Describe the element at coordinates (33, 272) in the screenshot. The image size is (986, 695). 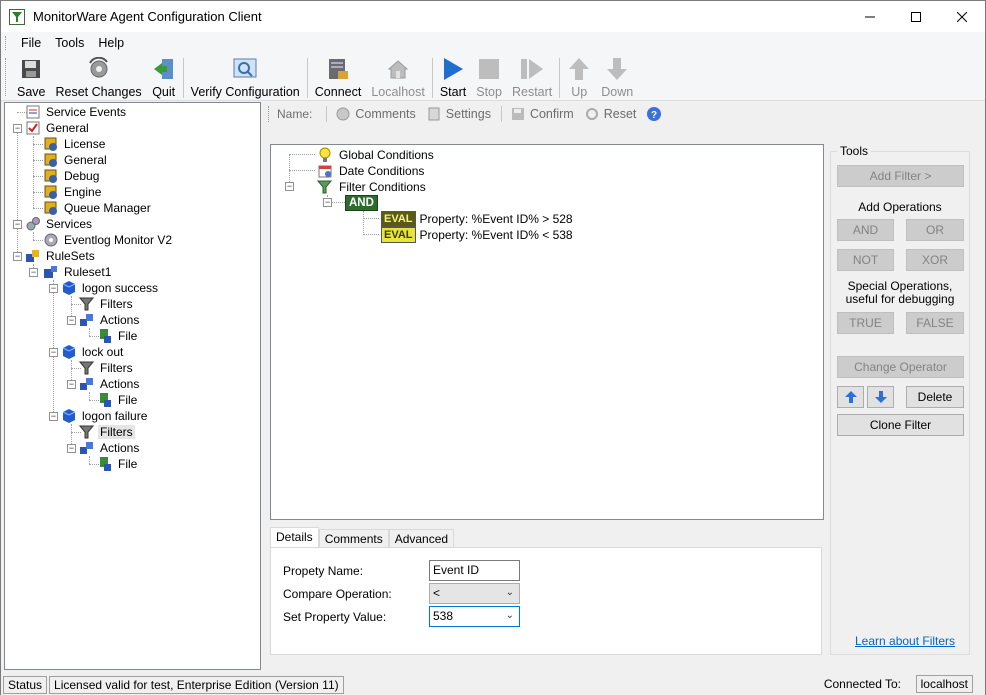
I see `ruleset1-collapse-toggle: −` at that location.